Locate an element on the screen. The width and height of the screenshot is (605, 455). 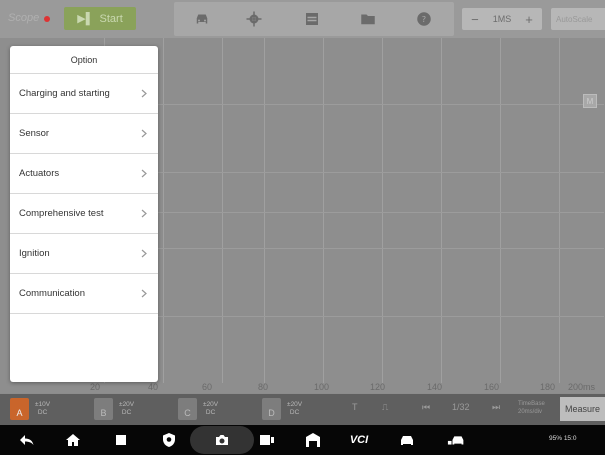
timebase-value: 1MS is located at coordinates (502, 19).